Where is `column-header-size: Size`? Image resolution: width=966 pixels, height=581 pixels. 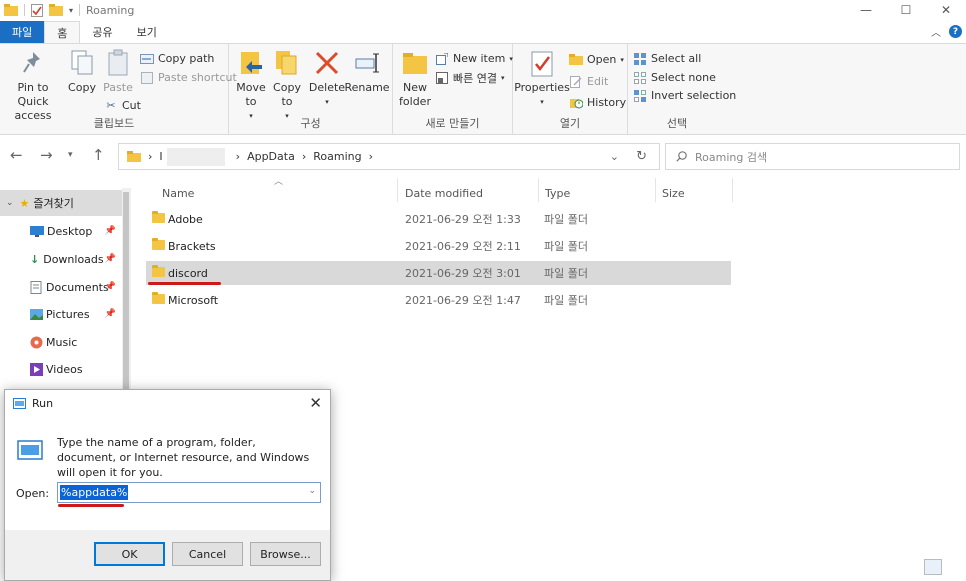 column-header-size: Size is located at coordinates (673, 193).